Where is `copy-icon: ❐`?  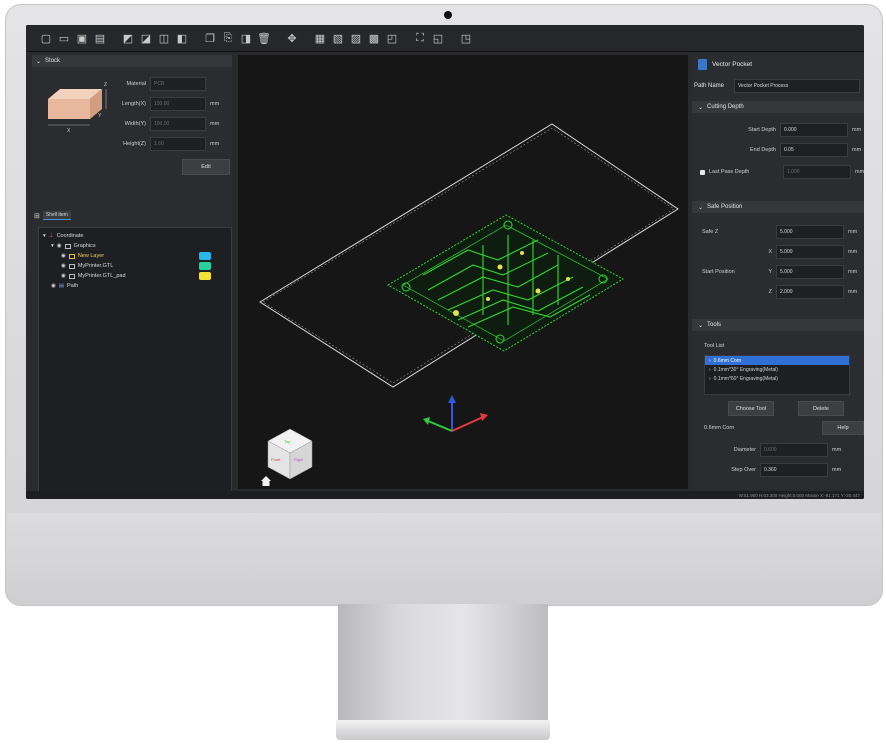 copy-icon: ❐ is located at coordinates (210, 38).